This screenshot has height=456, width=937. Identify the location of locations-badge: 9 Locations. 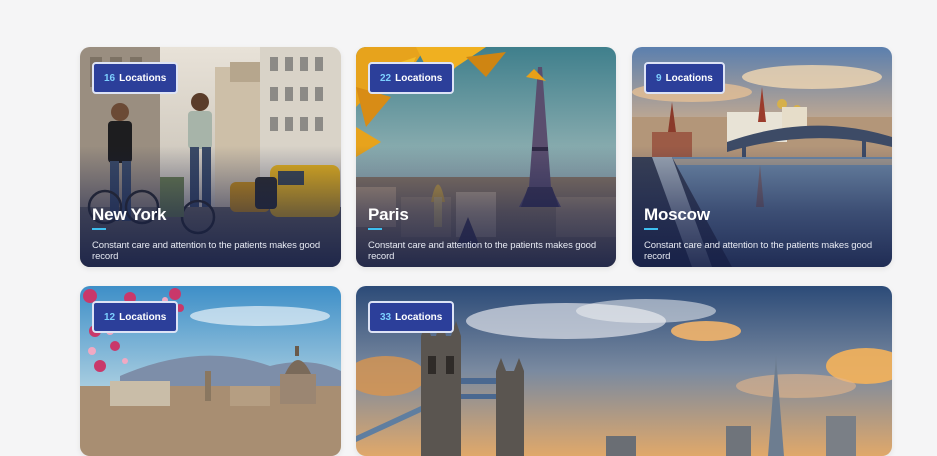
(684, 78).